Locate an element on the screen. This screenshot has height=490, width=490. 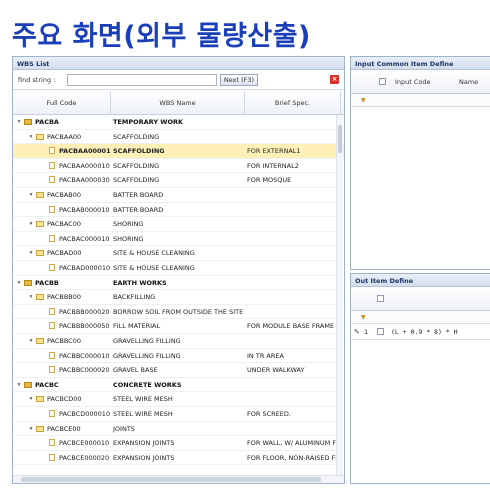
table-row: PACBAA000030 SCAFFOLDING FOR MOSQUE is located at coordinates (178, 180).